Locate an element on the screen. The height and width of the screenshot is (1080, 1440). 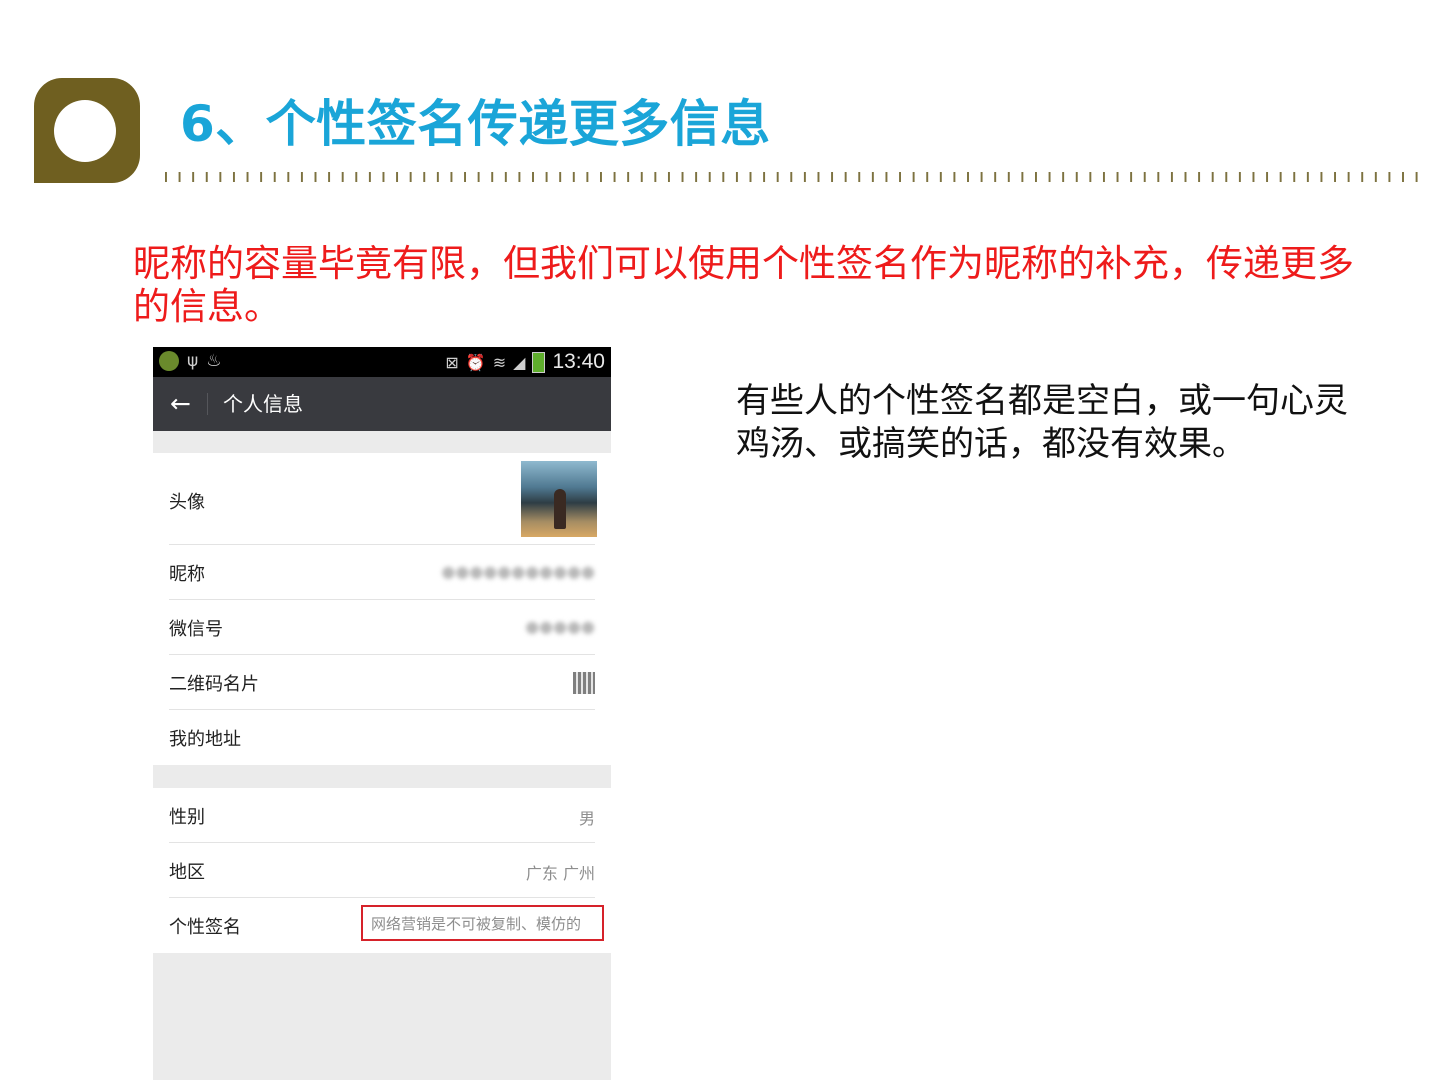
signal-icon: ◢ is located at coordinates (519, 362).